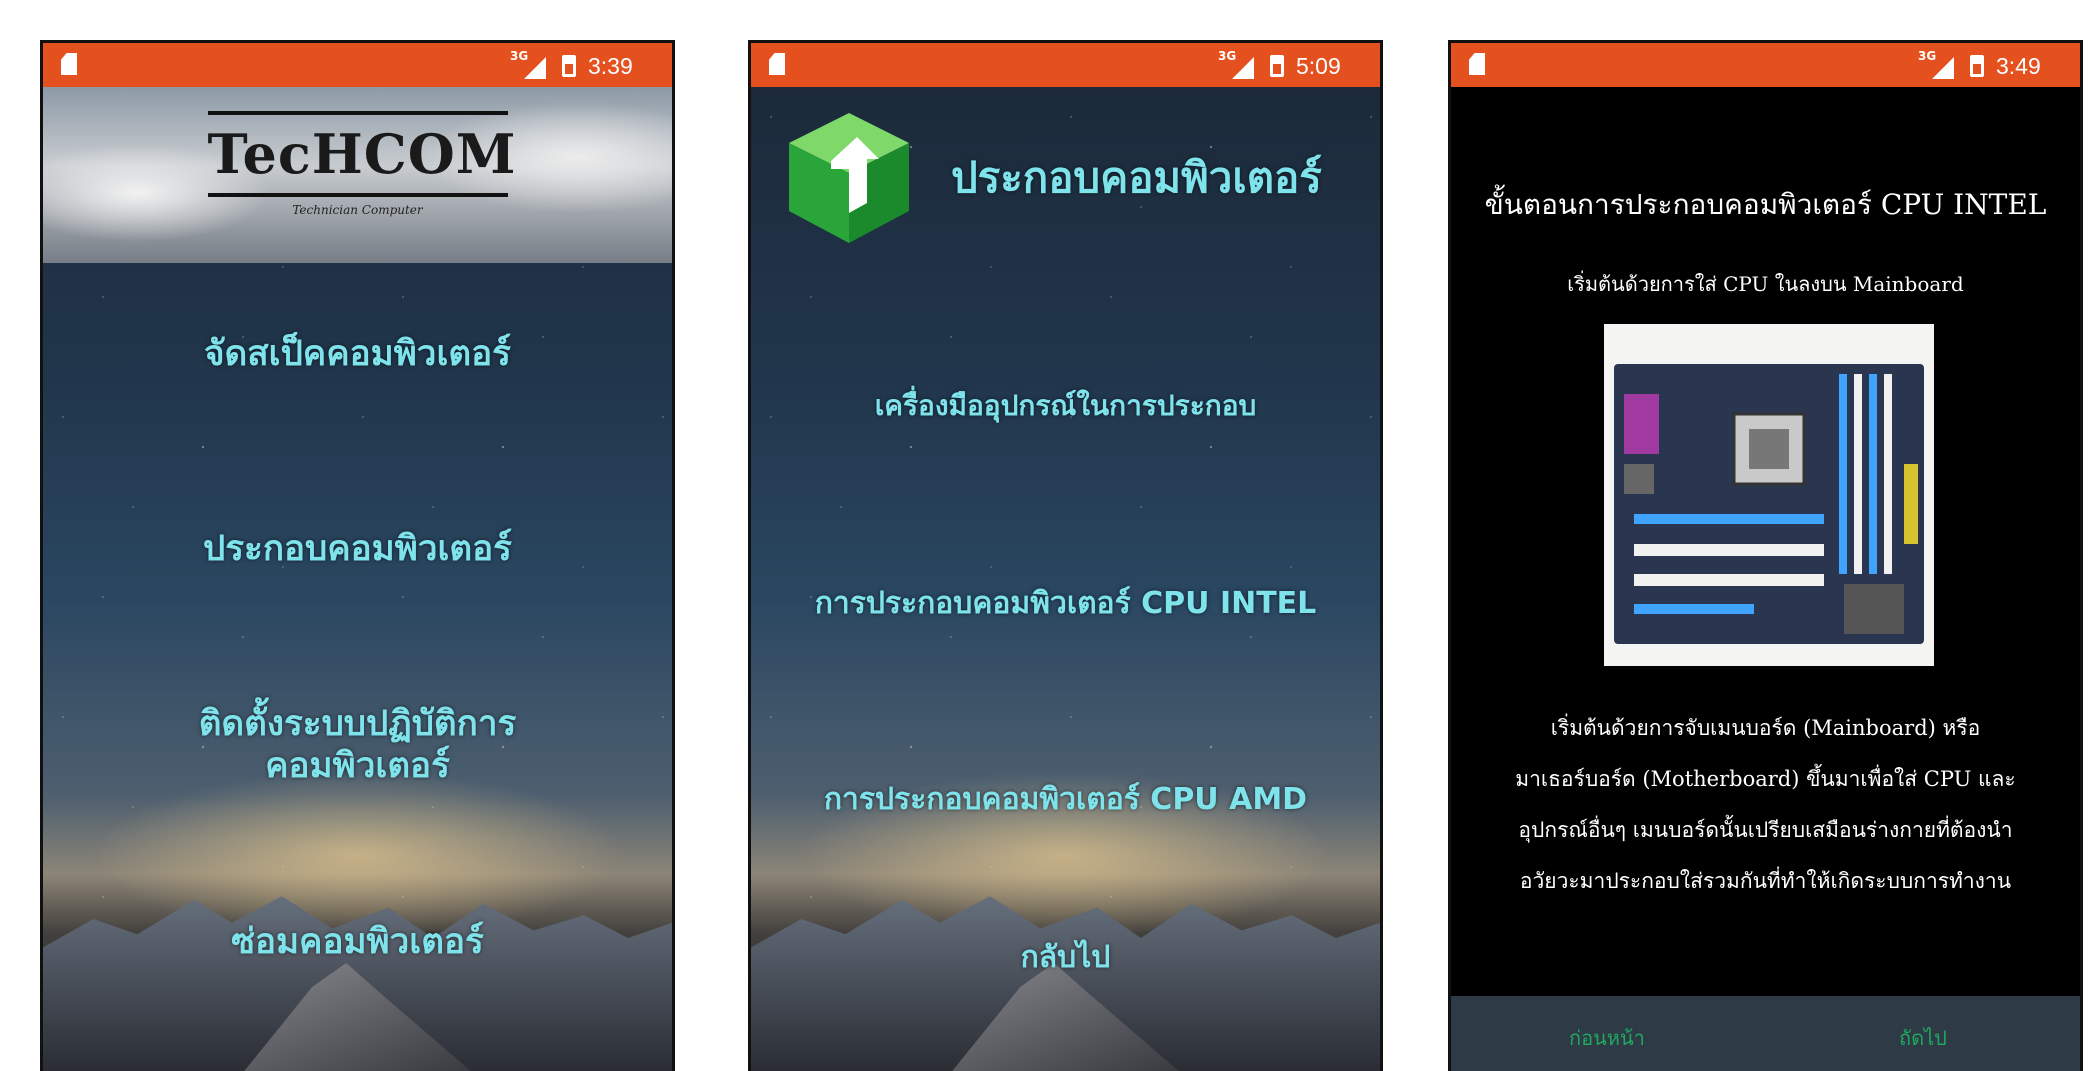 This screenshot has height=1071, width=2099. I want to click on status-icons: 3G 3:39, so click(585, 65).